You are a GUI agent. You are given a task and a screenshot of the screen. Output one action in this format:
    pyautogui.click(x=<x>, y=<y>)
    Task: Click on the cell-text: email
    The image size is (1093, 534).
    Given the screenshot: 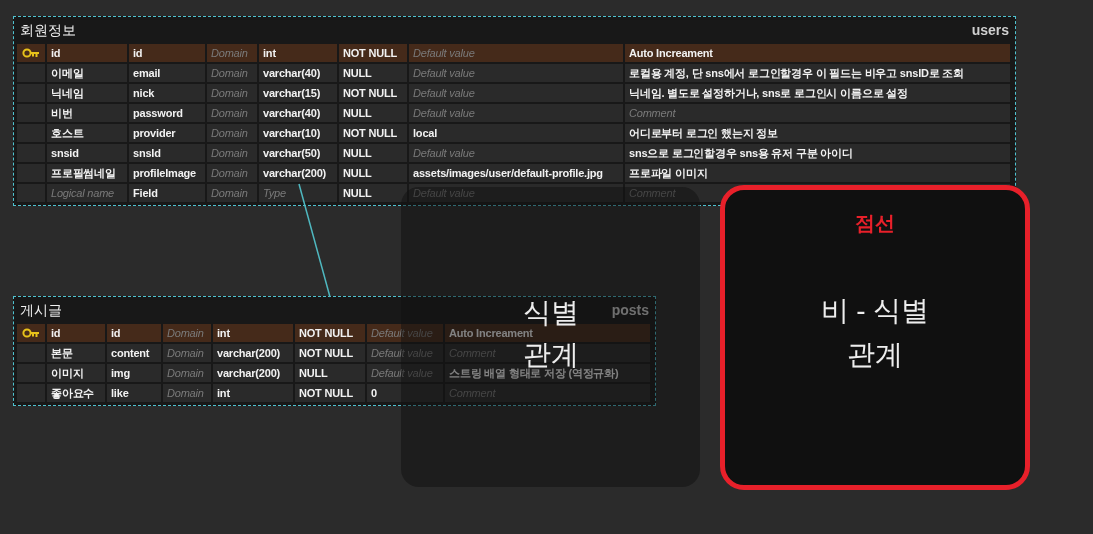 What is the action you would take?
    pyautogui.click(x=147, y=73)
    